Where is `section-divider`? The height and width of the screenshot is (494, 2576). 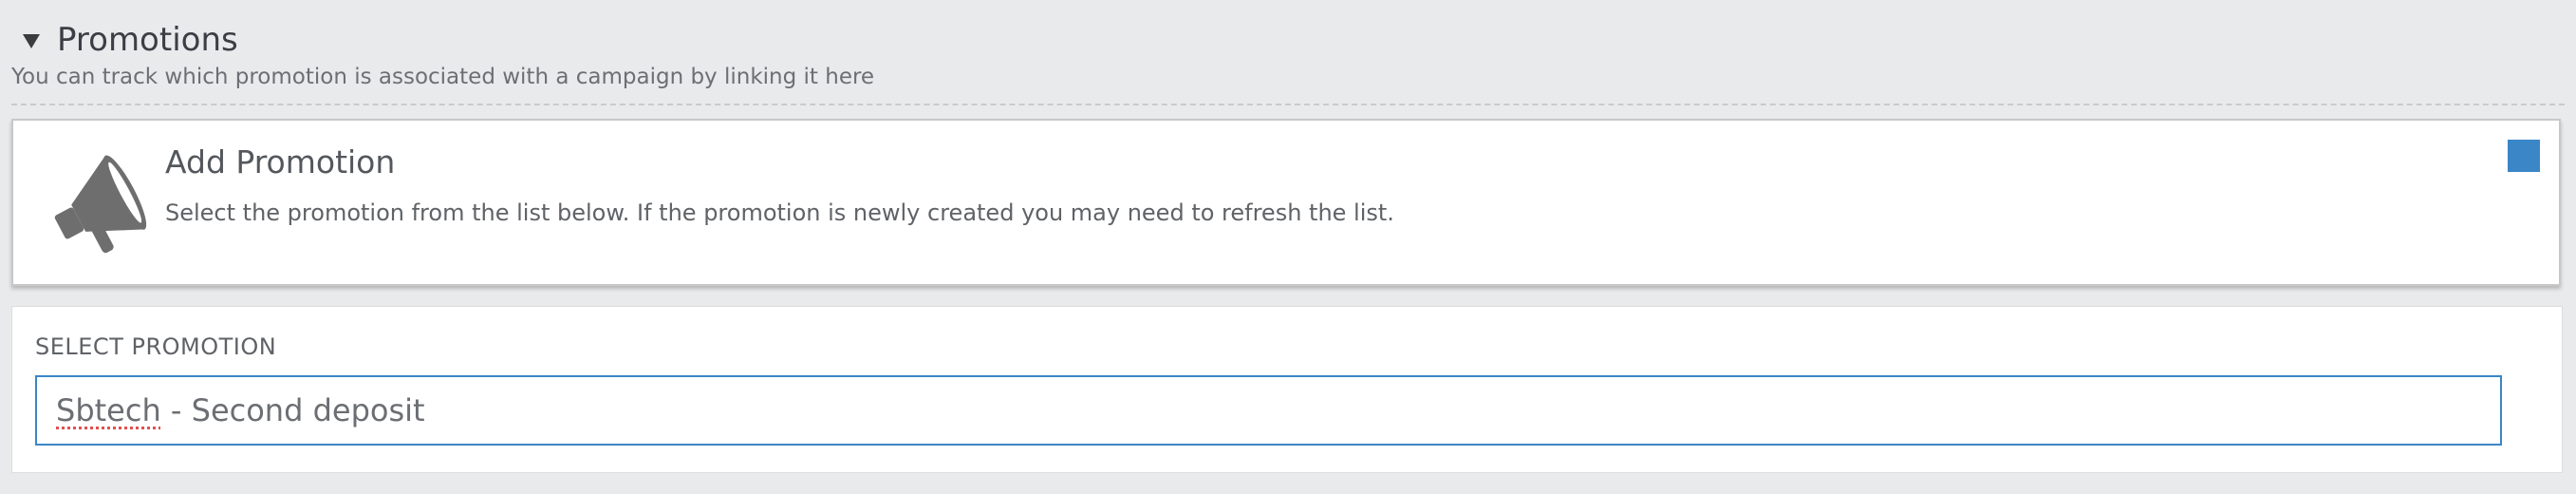 section-divider is located at coordinates (1288, 104).